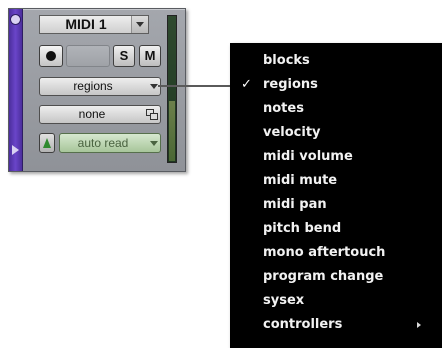 This screenshot has width=442, height=348. What do you see at coordinates (303, 324) in the screenshot?
I see `menu-item-label: controllers` at bounding box center [303, 324].